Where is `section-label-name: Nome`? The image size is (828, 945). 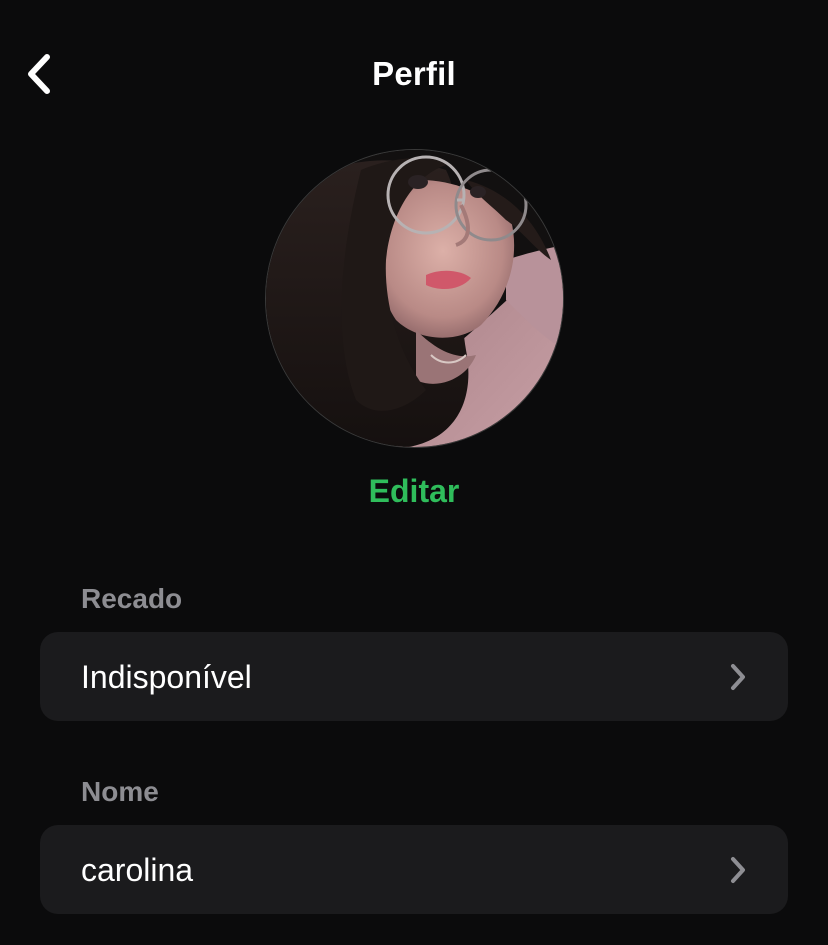
section-label-name: Nome is located at coordinates (120, 791).